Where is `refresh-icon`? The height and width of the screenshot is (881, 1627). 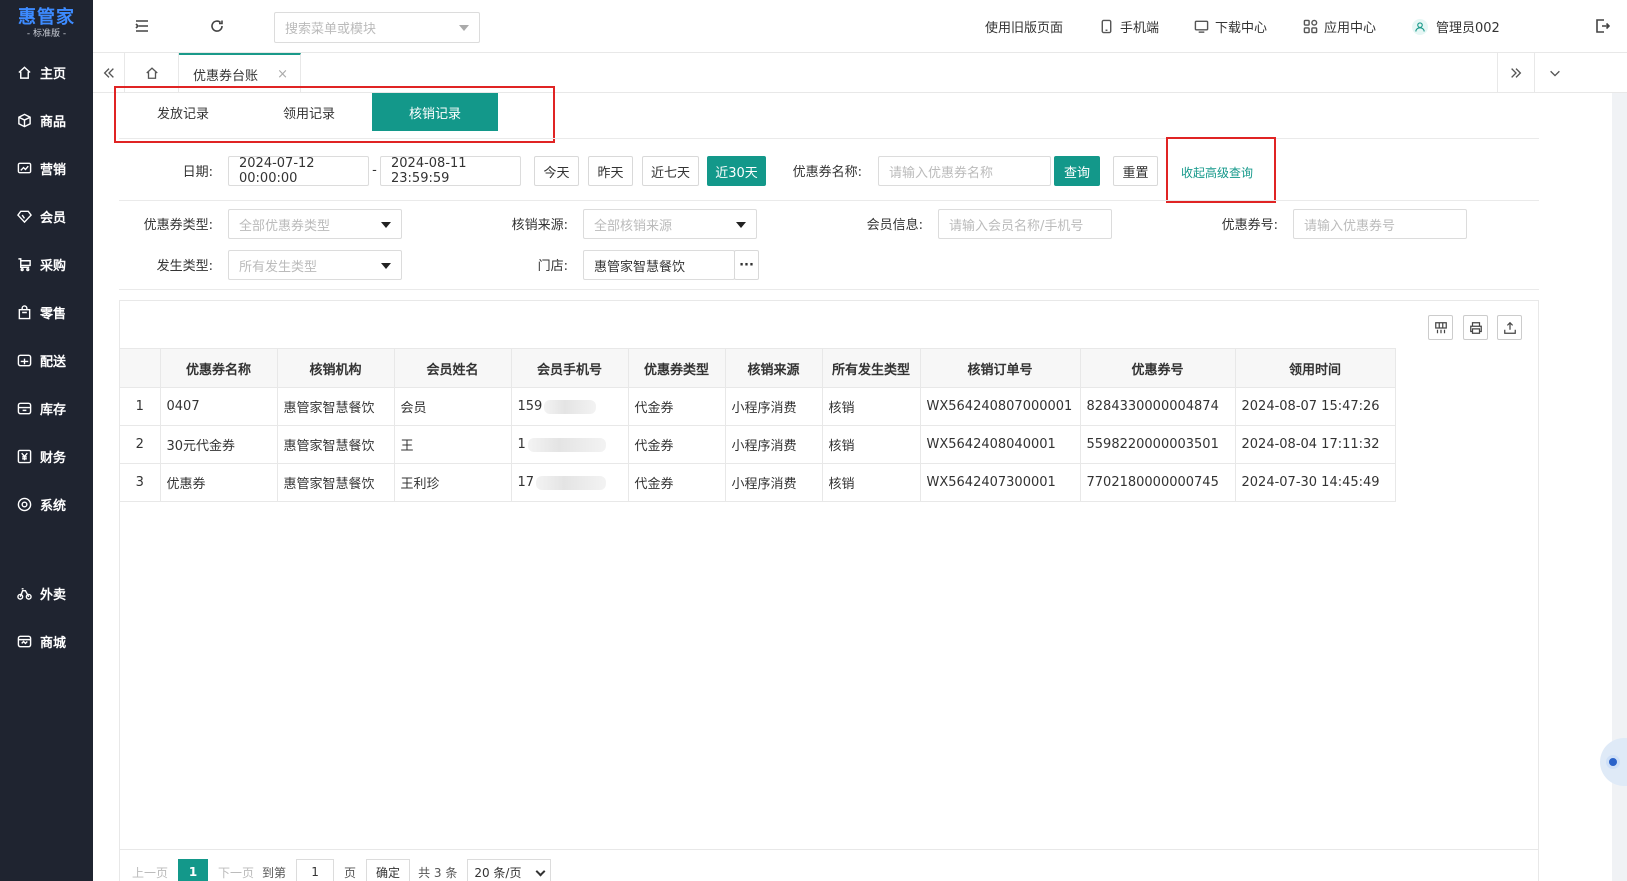 refresh-icon is located at coordinates (217, 26).